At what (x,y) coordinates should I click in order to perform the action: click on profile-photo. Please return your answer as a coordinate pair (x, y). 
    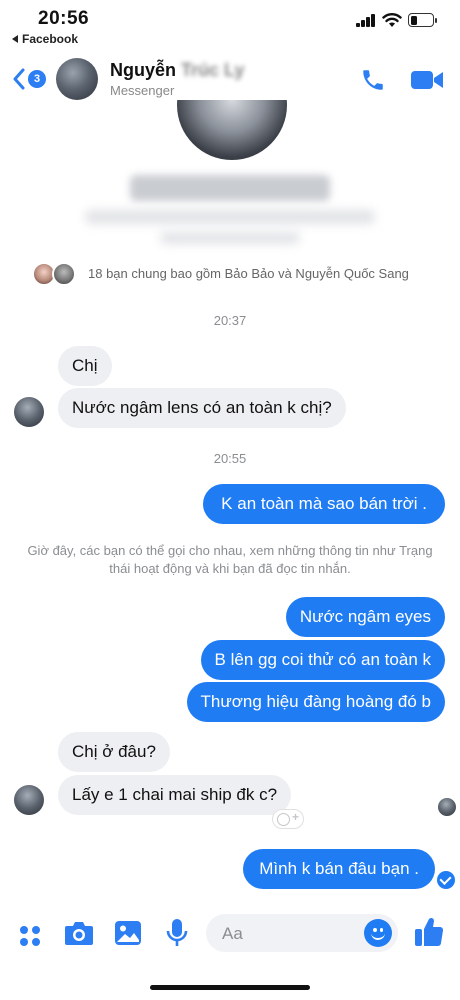
    Looking at the image, I should click on (232, 130).